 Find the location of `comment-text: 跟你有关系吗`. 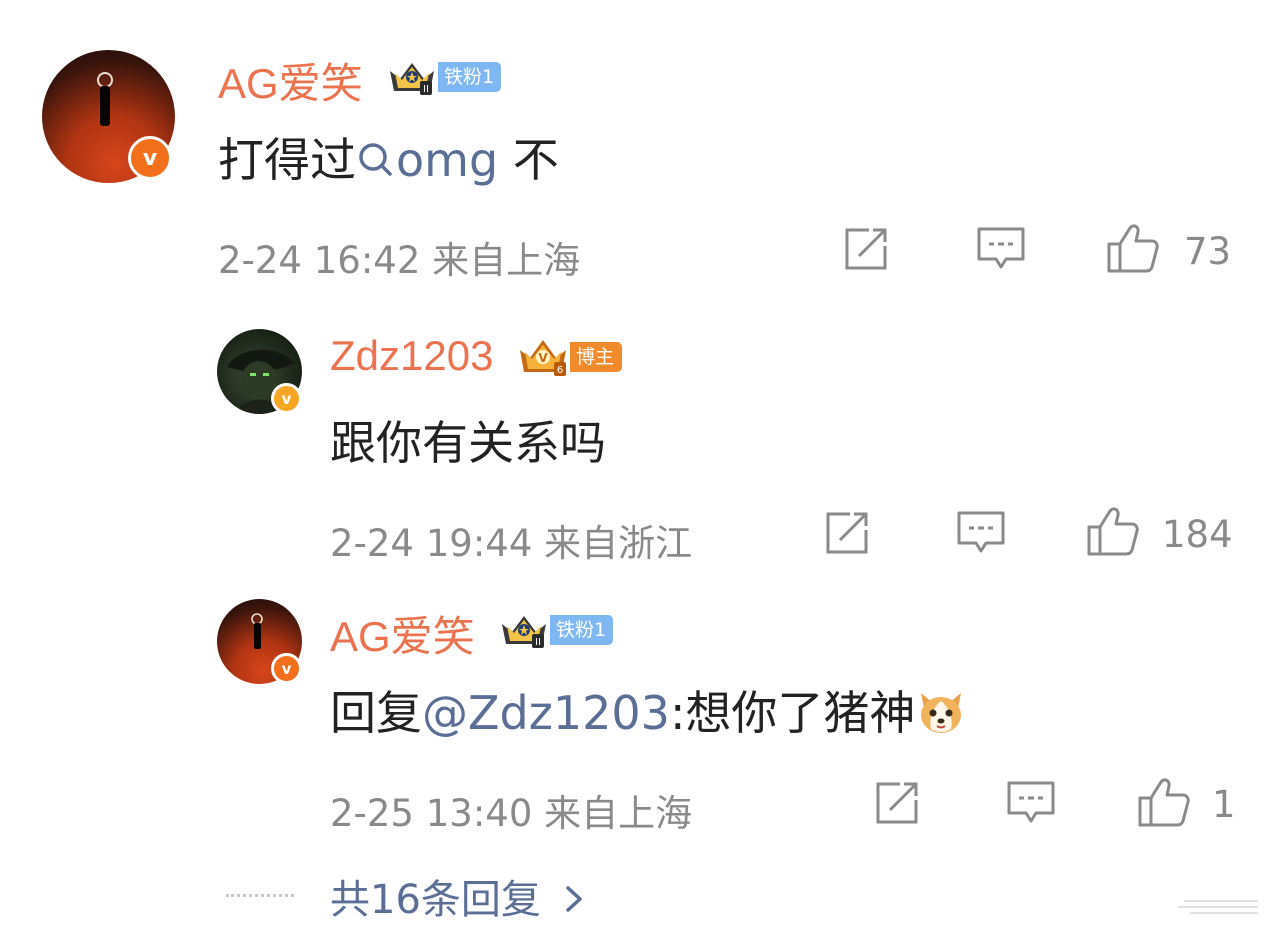

comment-text: 跟你有关系吗 is located at coordinates (468, 443).